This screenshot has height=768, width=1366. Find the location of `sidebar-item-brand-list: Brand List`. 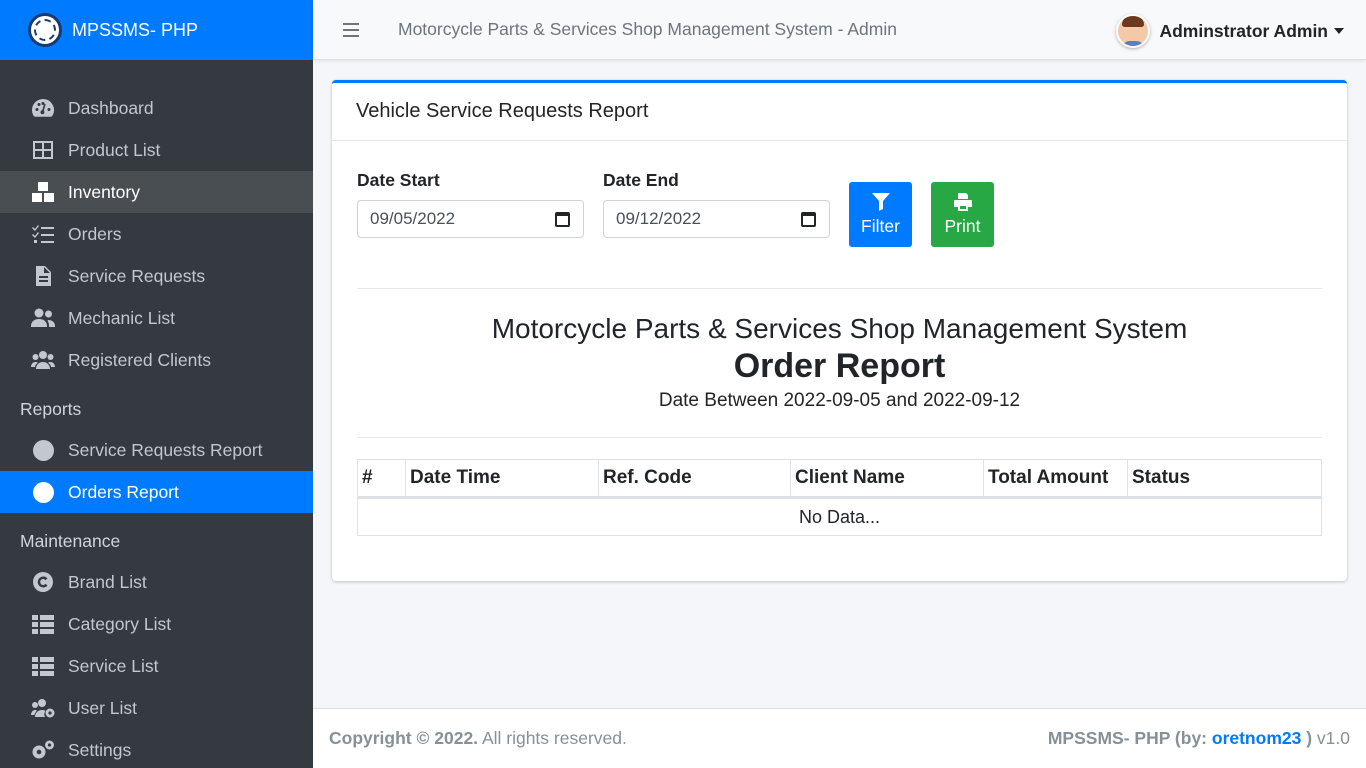

sidebar-item-brand-list: Brand List is located at coordinates (156, 582).